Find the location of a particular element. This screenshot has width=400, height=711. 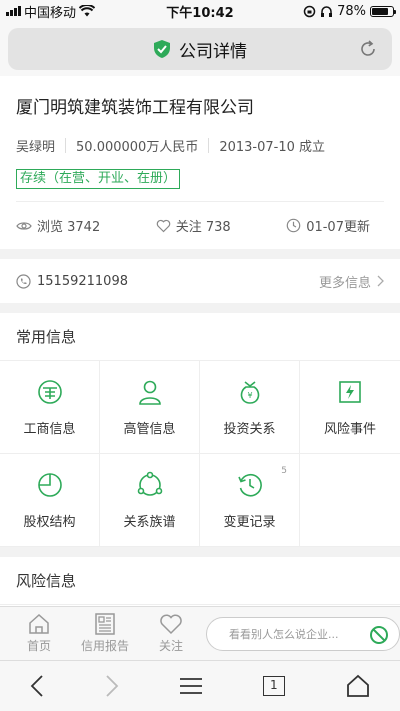

section-title: 风险信息 is located at coordinates (200, 581).